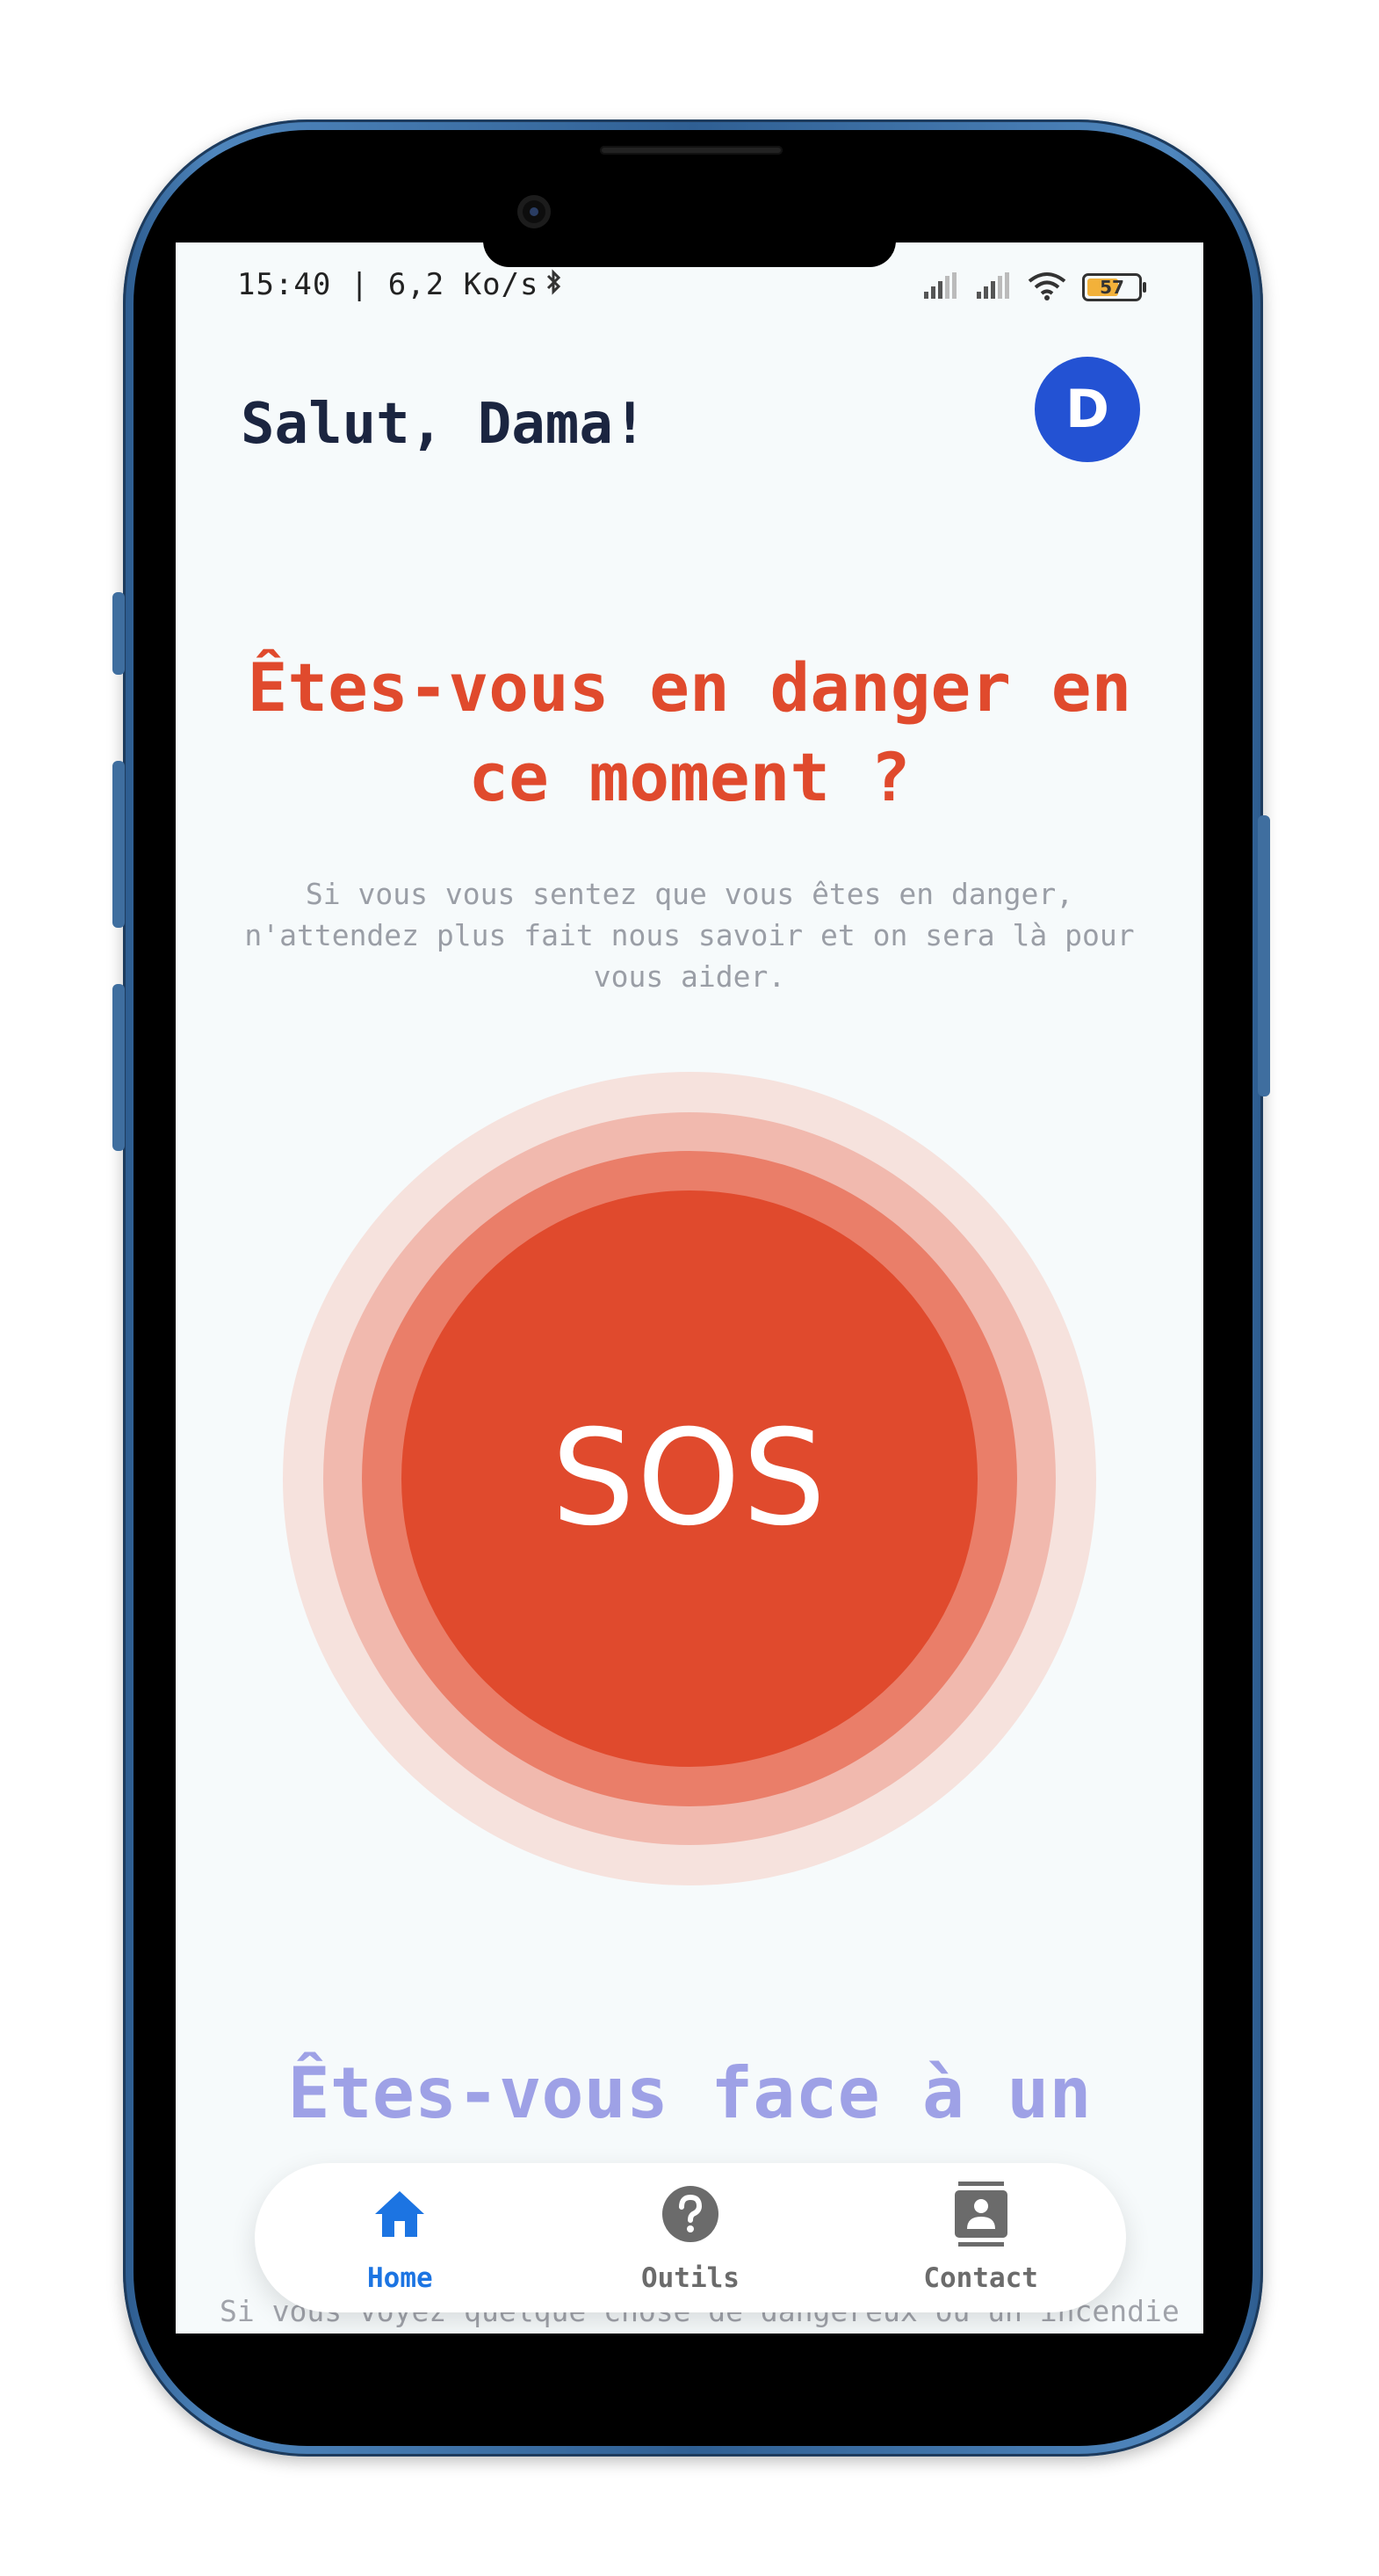 The width and height of the screenshot is (1379, 2576). What do you see at coordinates (690, 2278) in the screenshot?
I see `nav-label-outils: Outils` at bounding box center [690, 2278].